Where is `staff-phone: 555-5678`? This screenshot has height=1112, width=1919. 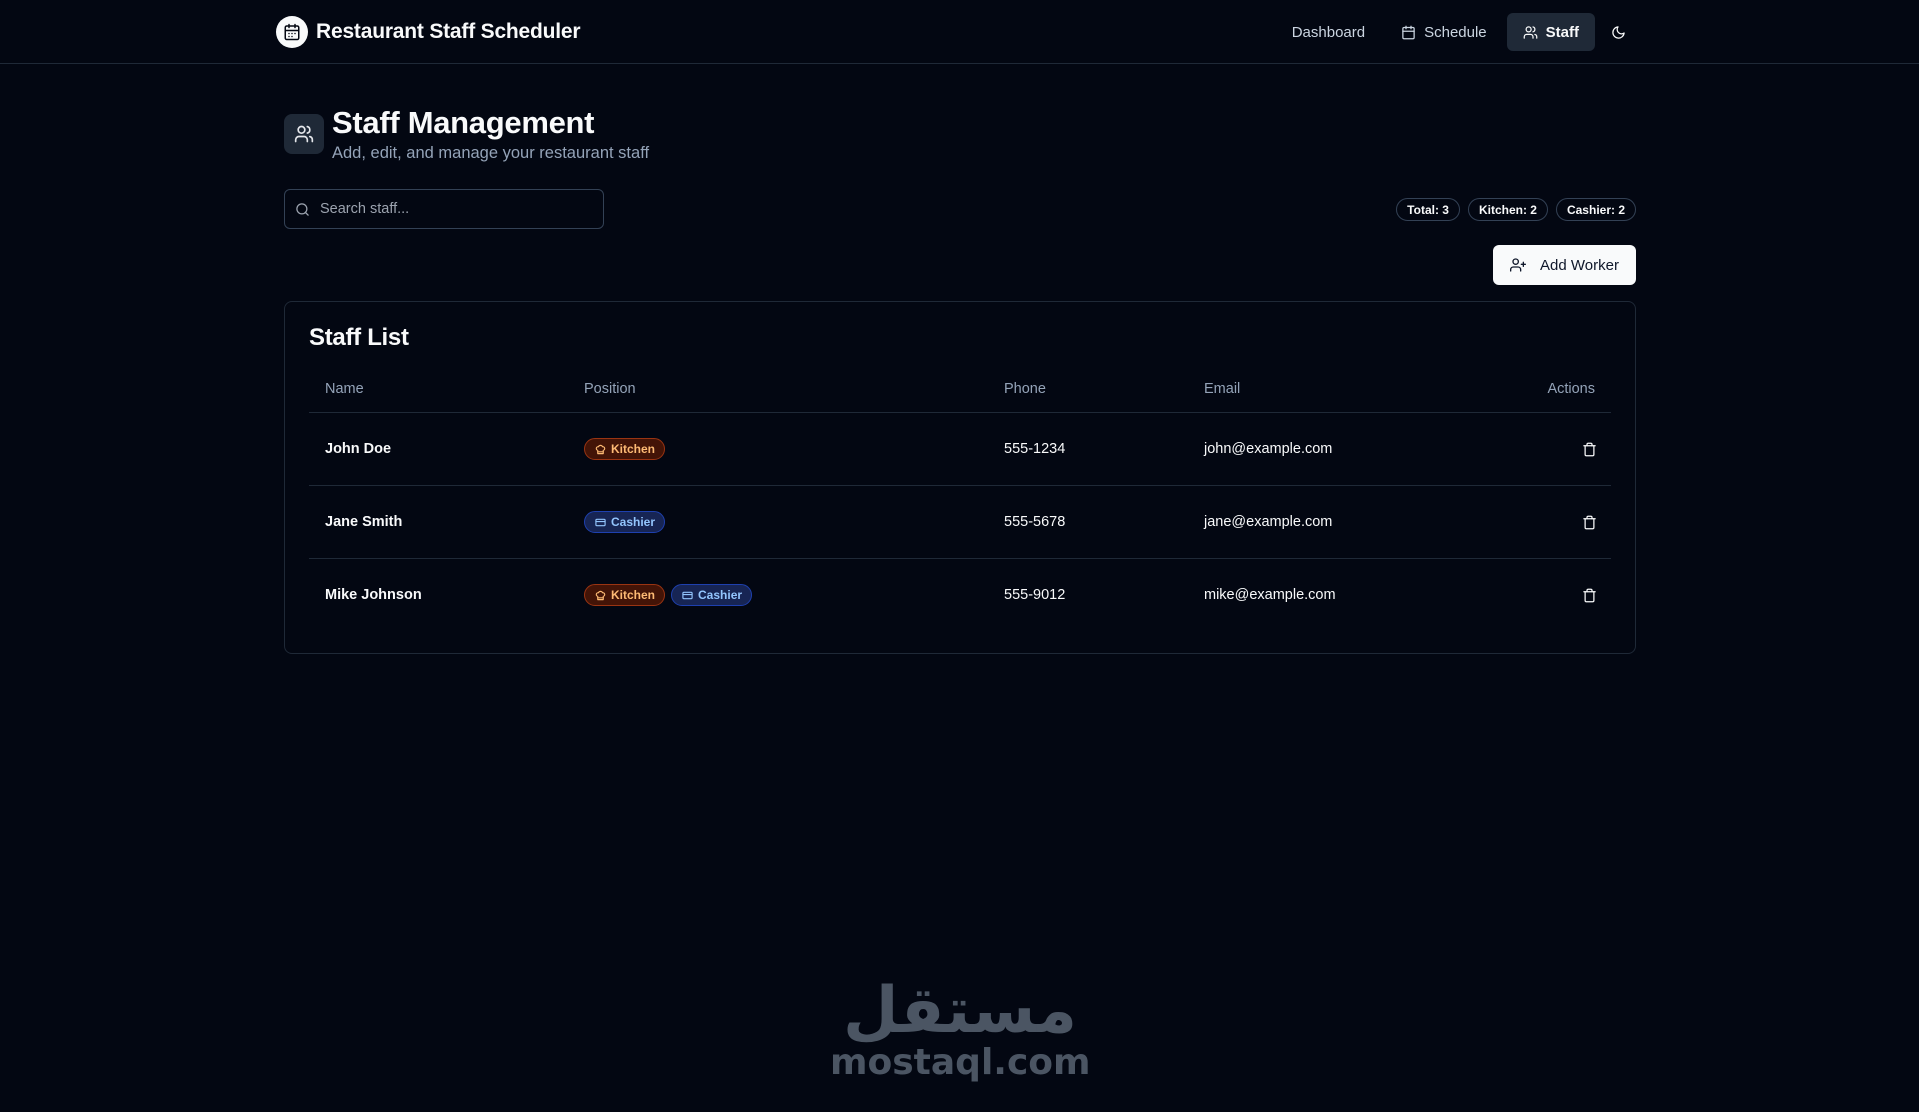
staff-phone: 555-5678 is located at coordinates (1035, 522).